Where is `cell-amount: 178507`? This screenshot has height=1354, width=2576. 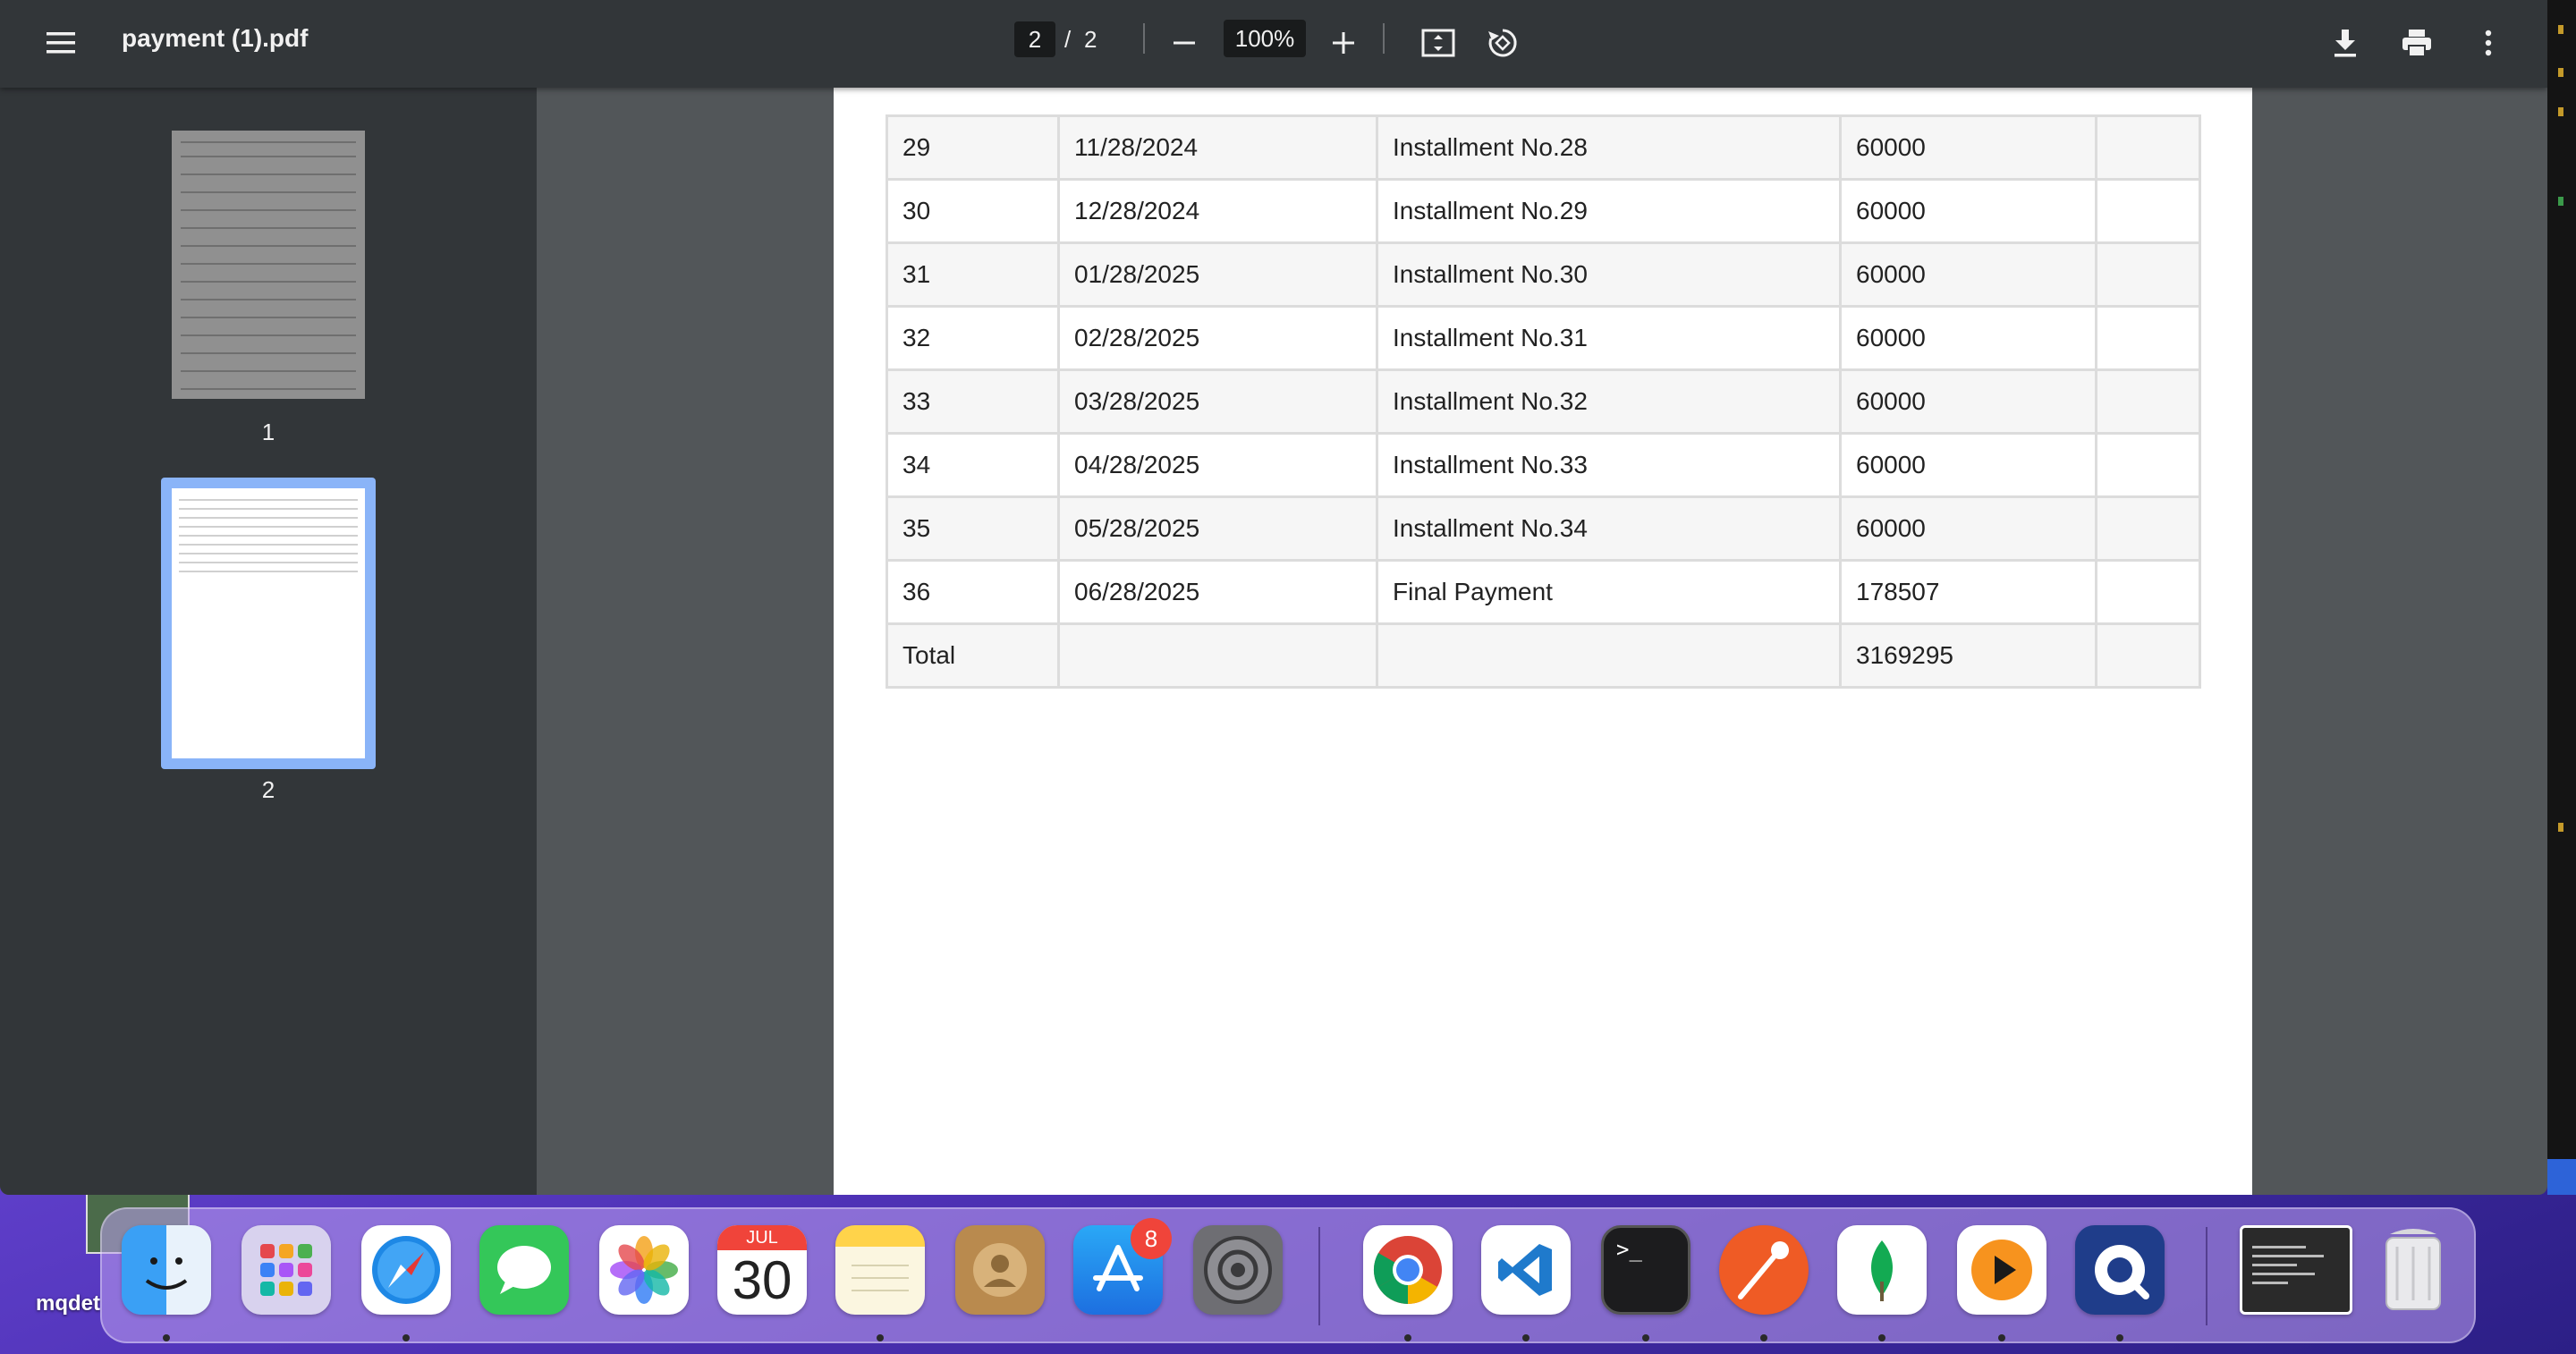
cell-amount: 178507 is located at coordinates (1968, 592).